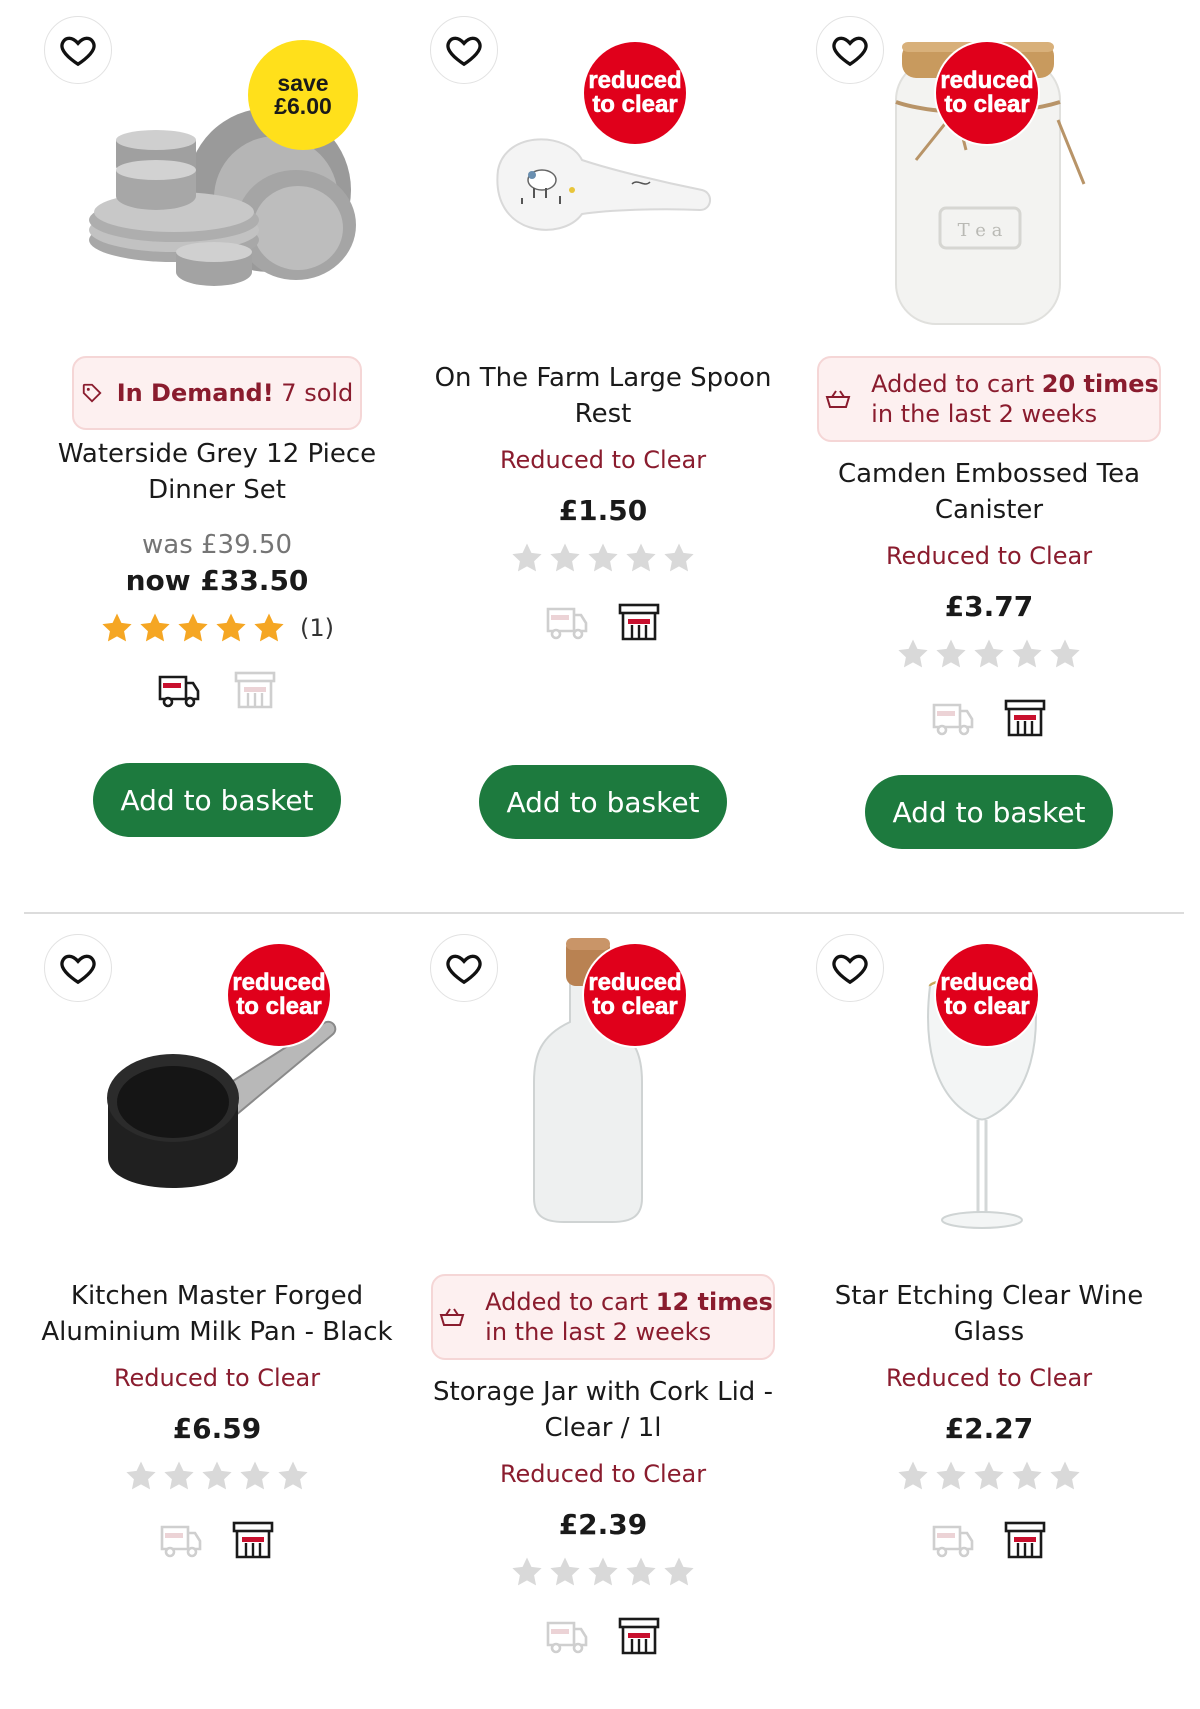 This screenshot has width=1200, height=1709. Describe the element at coordinates (603, 1524) in the screenshot. I see `price: £2.39` at that location.